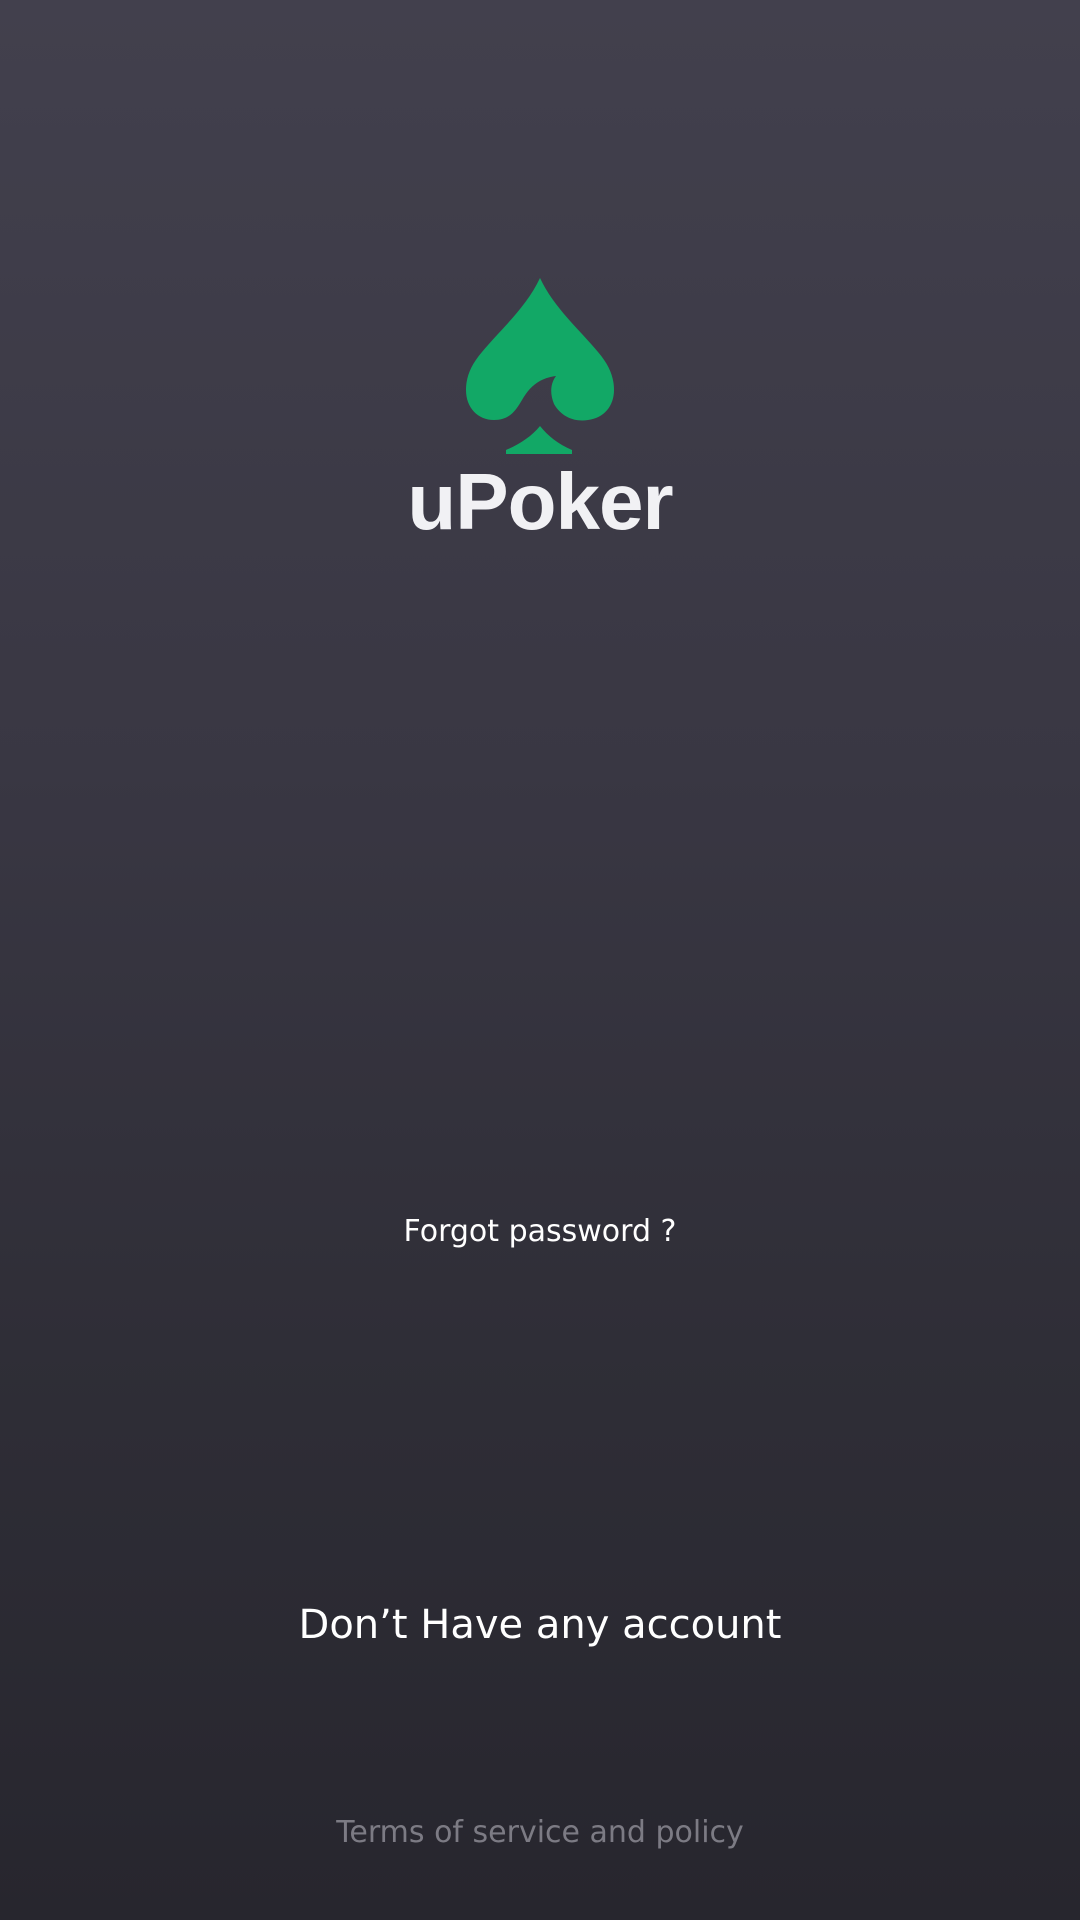 This screenshot has width=1080, height=1920. I want to click on no-account-link: Don’t Have any account, so click(540, 1625).